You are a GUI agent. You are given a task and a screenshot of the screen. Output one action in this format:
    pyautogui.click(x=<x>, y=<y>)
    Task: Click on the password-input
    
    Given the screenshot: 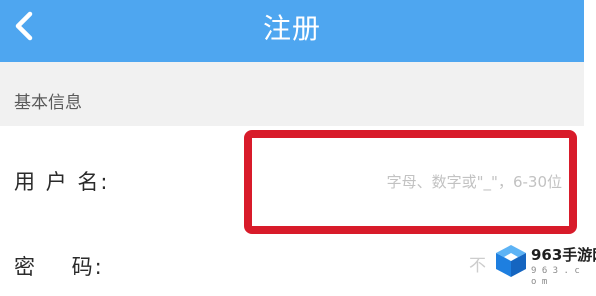 What is the action you would take?
    pyautogui.click(x=394, y=266)
    